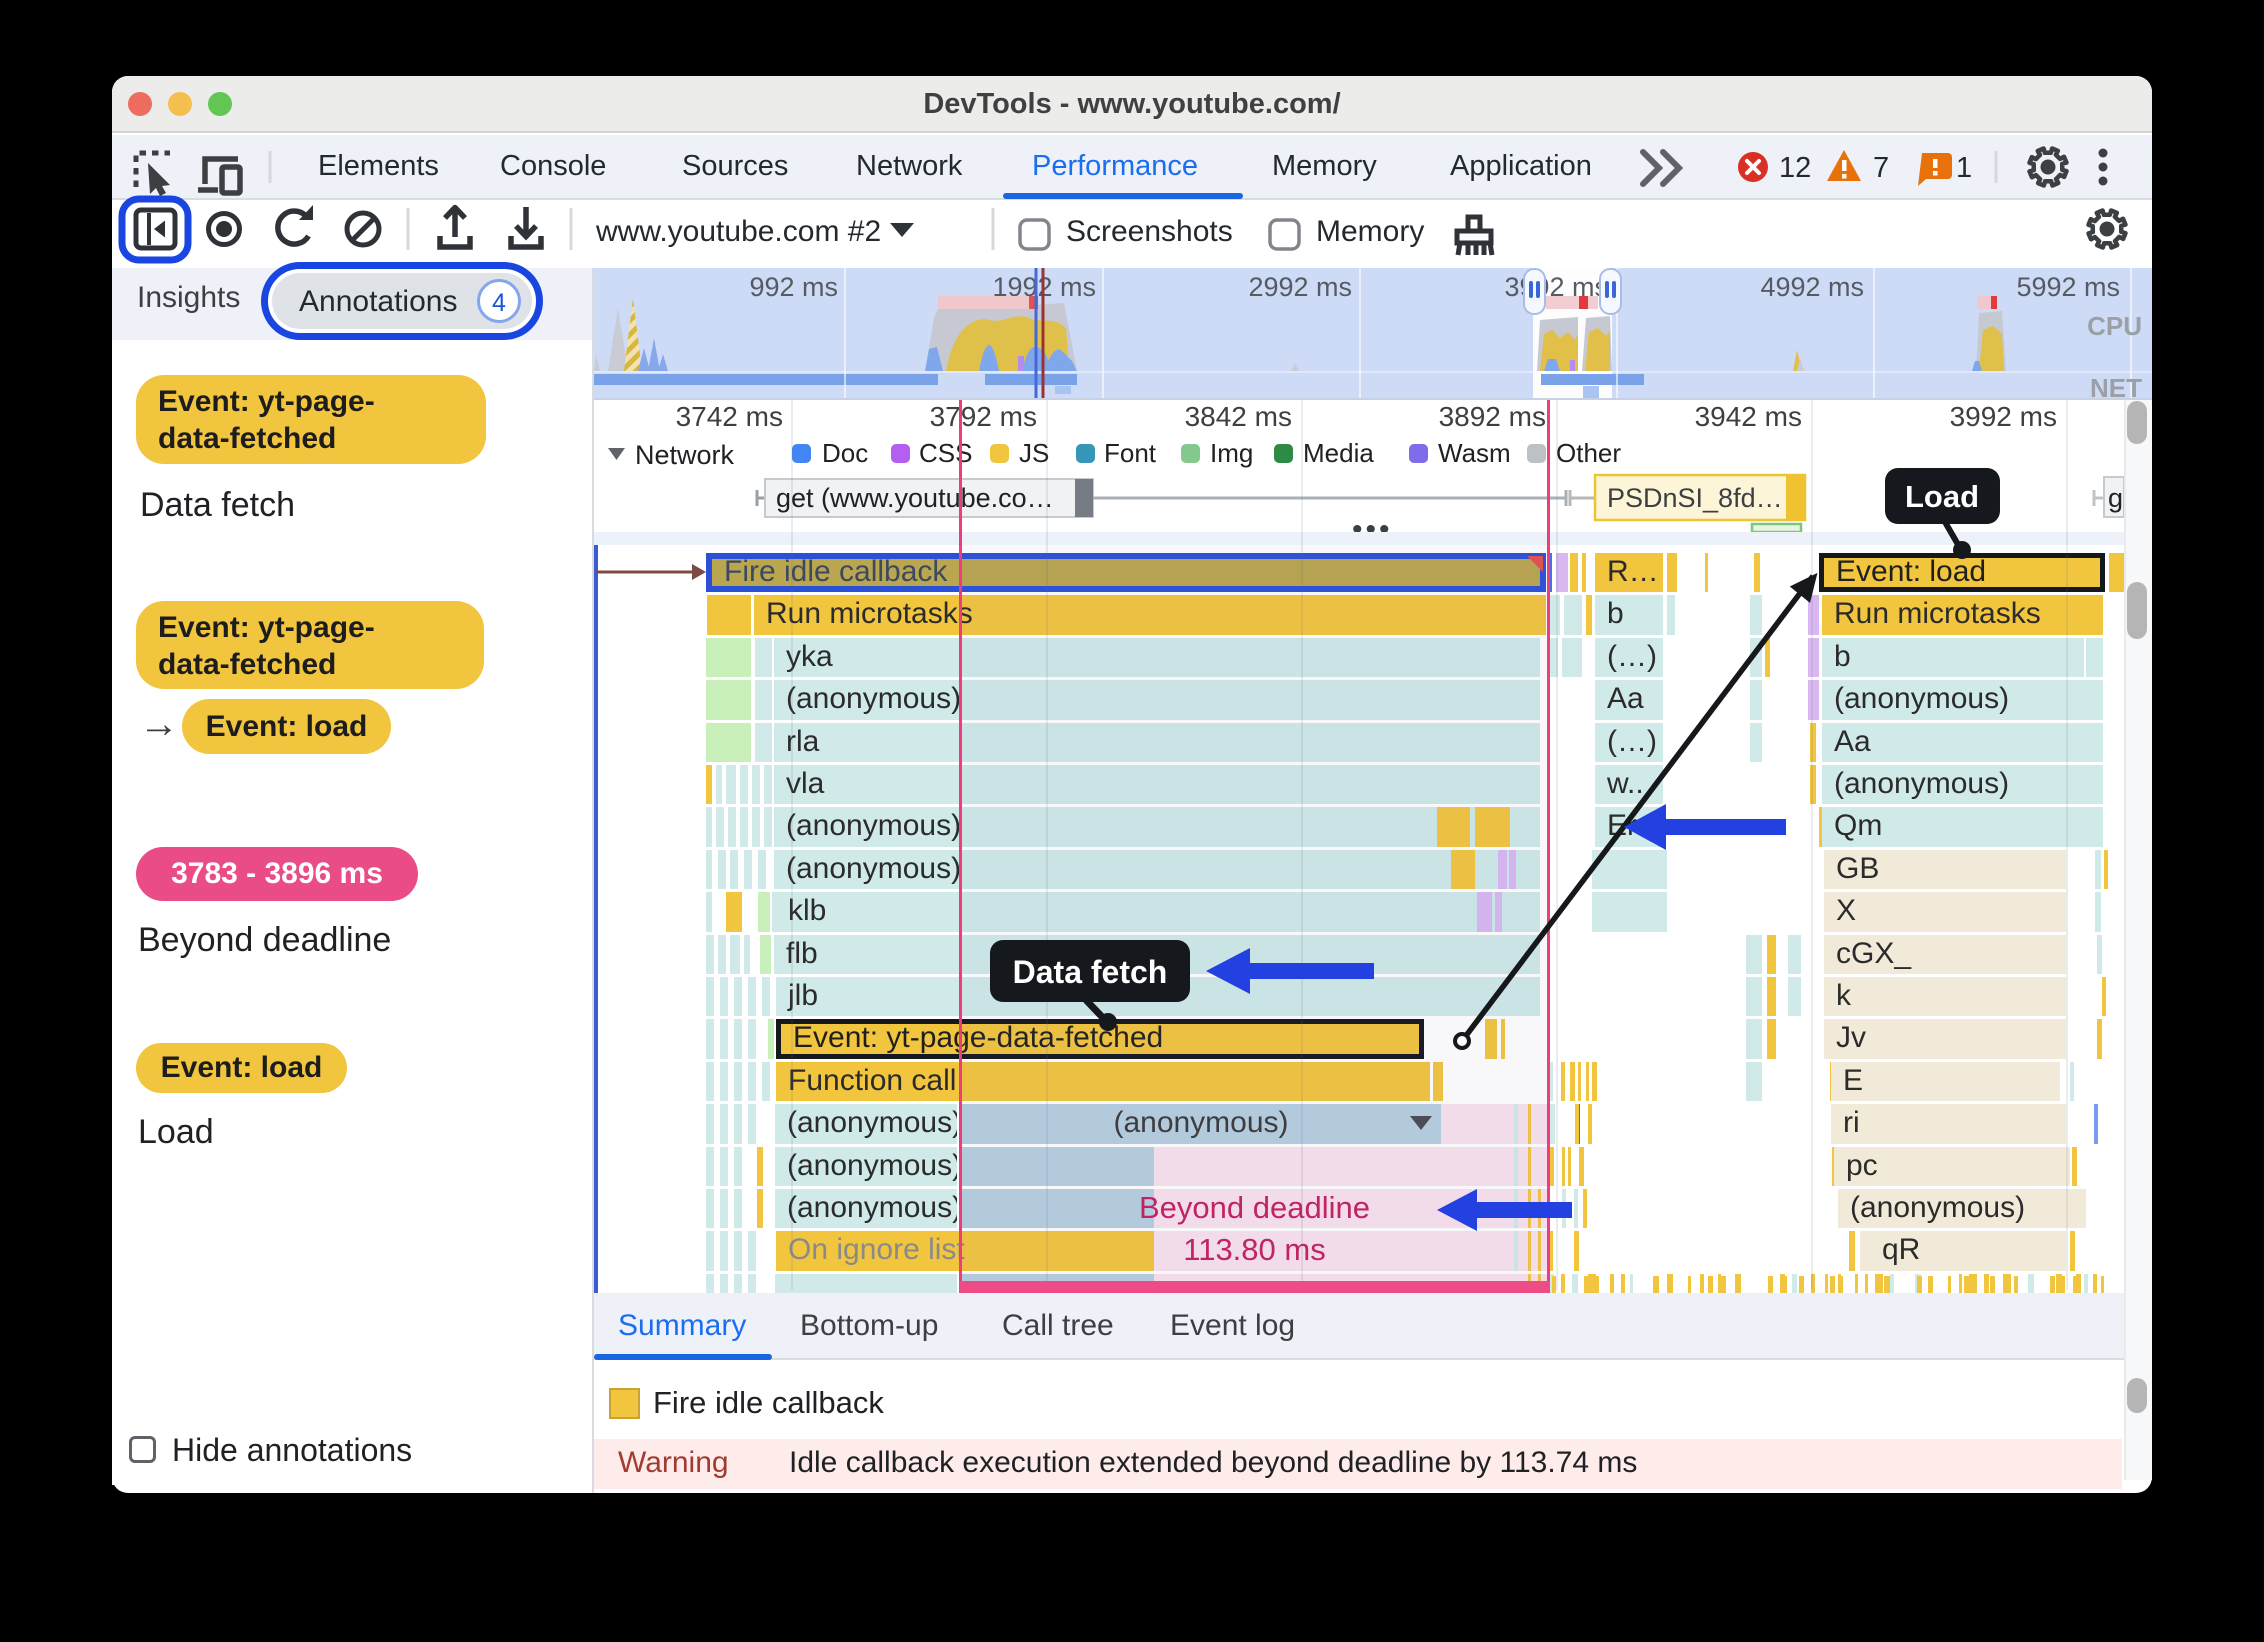 The width and height of the screenshot is (2264, 1642). What do you see at coordinates (1942, 496) in the screenshot?
I see `svg-text: Load` at bounding box center [1942, 496].